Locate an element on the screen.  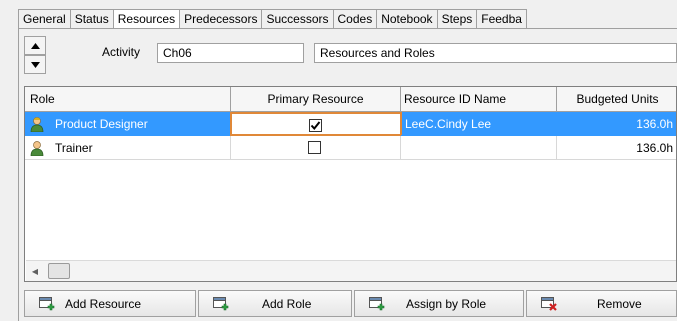
add-role-button: Add Role is located at coordinates (275, 303).